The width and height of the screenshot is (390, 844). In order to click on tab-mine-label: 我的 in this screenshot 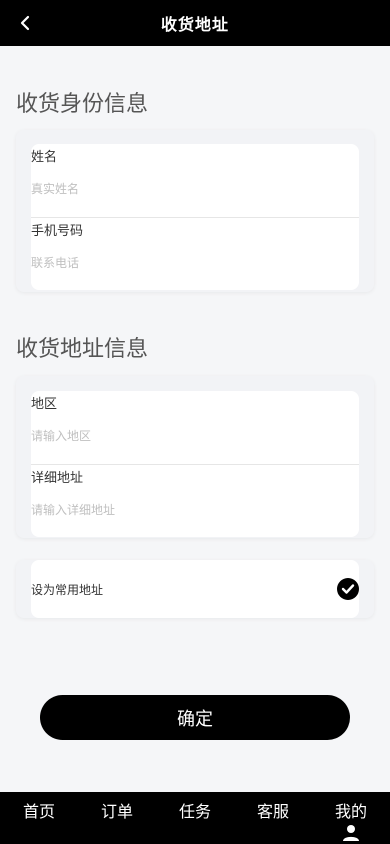, I will do `click(350, 811)`.